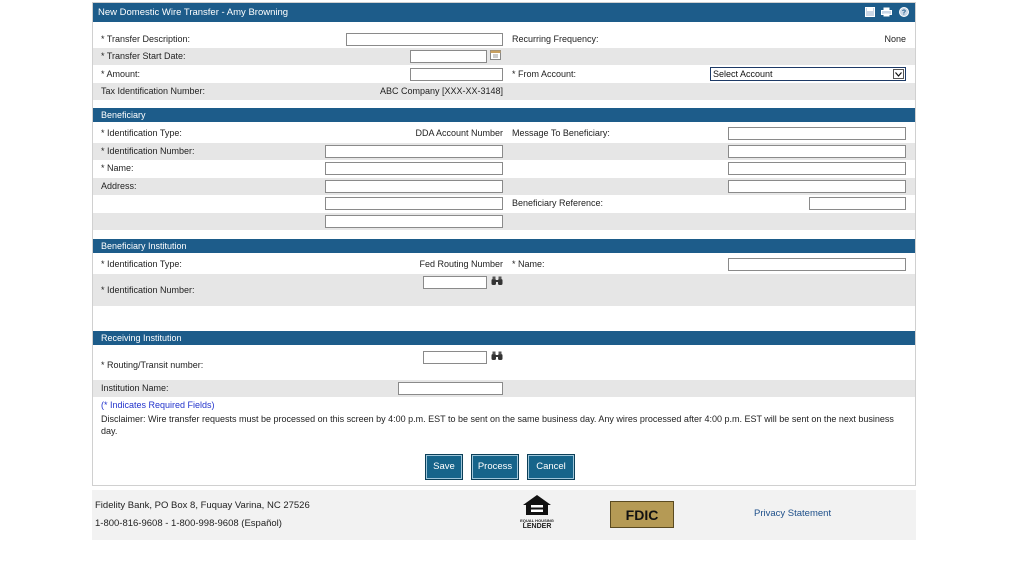  I want to click on fdic-text: FDIC, so click(642, 514).